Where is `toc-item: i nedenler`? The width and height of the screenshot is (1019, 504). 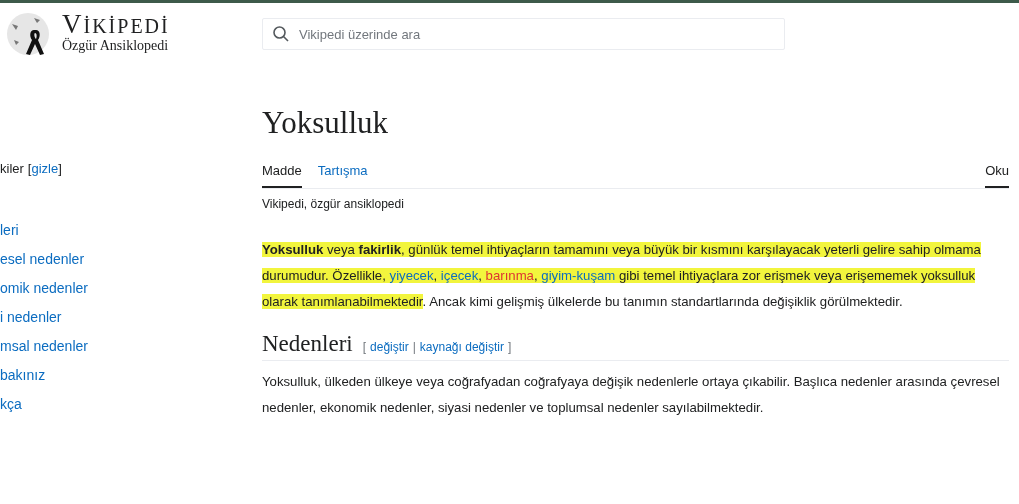
toc-item: i nedenler is located at coordinates (131, 317).